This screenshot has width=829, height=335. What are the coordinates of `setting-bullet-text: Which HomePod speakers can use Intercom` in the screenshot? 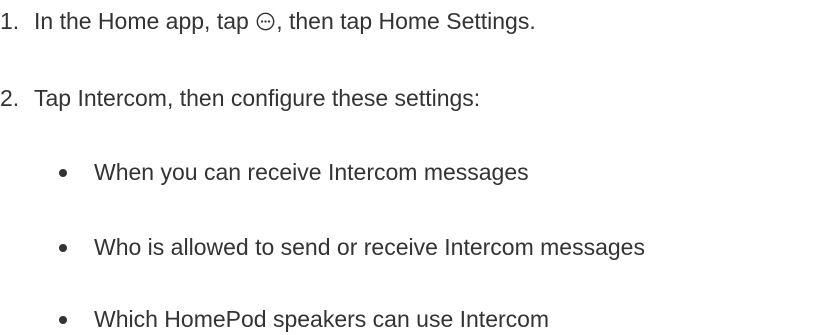 It's located at (322, 319).